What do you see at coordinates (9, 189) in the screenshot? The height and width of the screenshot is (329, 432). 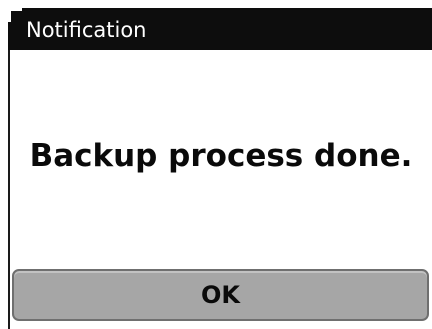 I see `dialog-left-border` at bounding box center [9, 189].